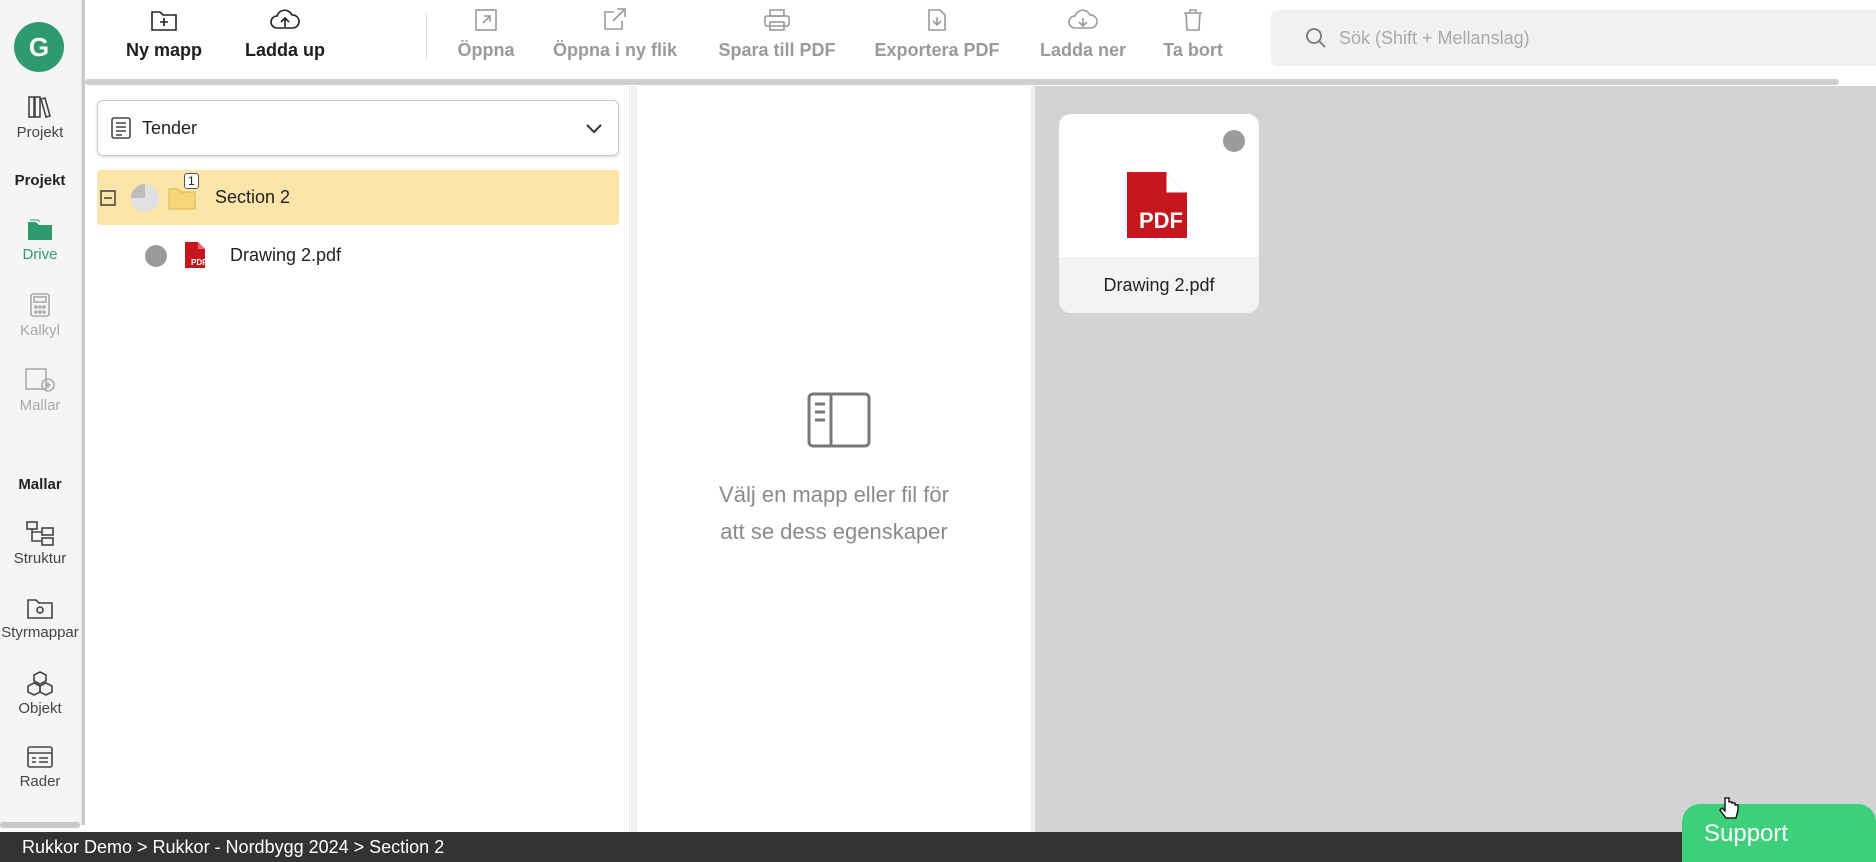  What do you see at coordinates (486, 50) in the screenshot?
I see `open-label: Öppna` at bounding box center [486, 50].